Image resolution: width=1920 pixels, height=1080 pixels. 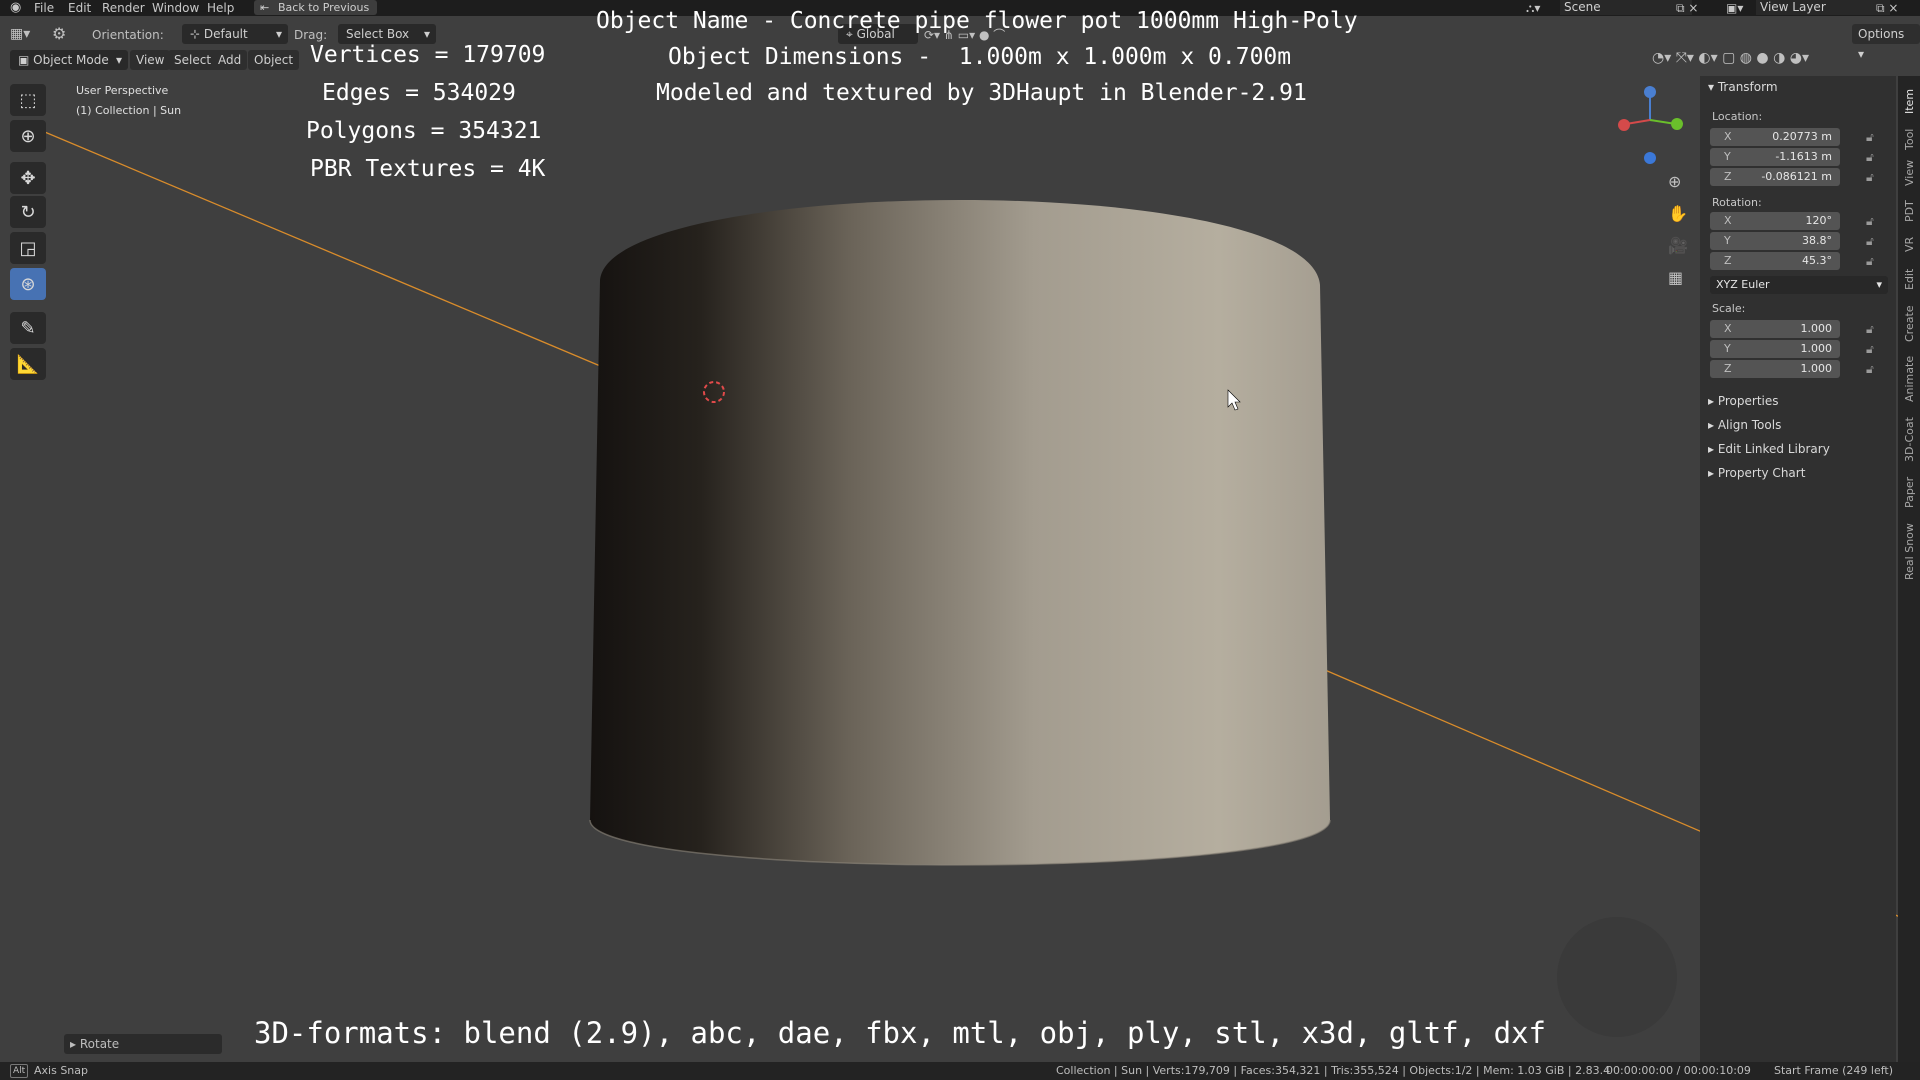 I want to click on status-frame: Start Frame (249 left), so click(x=1834, y=1070).